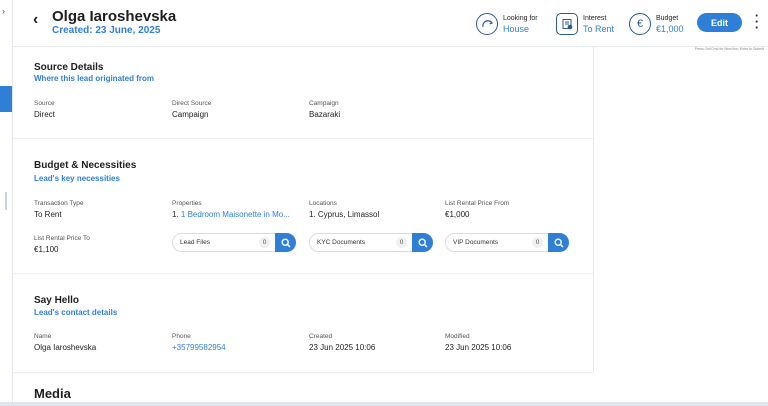 The image size is (768, 406). What do you see at coordinates (640, 24) in the screenshot?
I see `euro-icon: €` at bounding box center [640, 24].